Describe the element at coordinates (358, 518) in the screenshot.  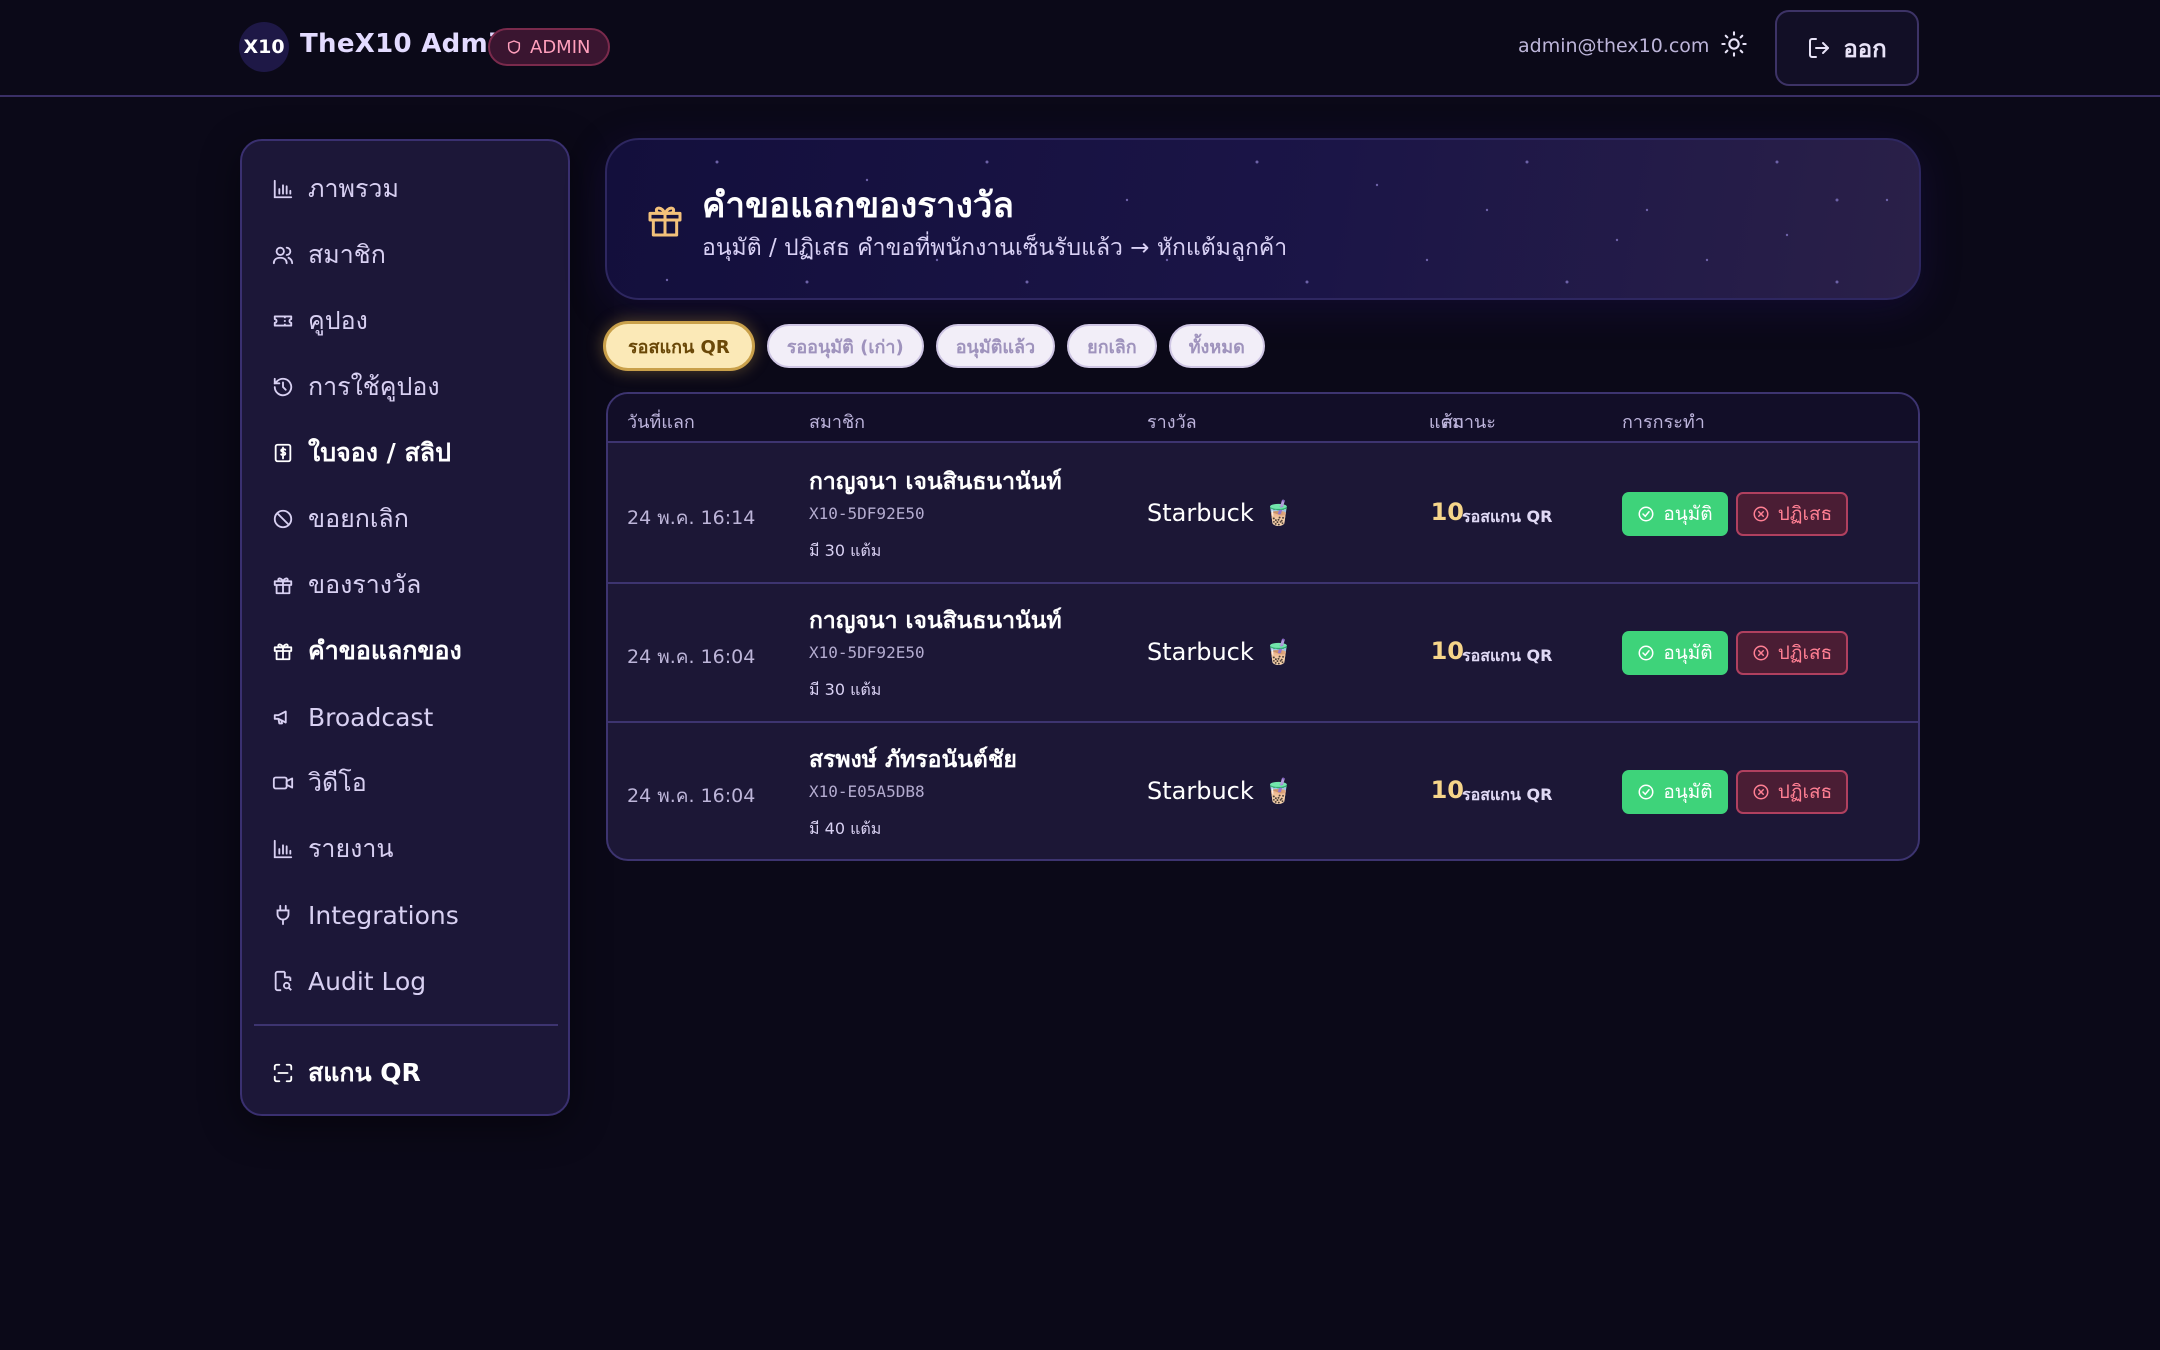
I see `sidebar-item-label: ขอยกเลิก` at that location.